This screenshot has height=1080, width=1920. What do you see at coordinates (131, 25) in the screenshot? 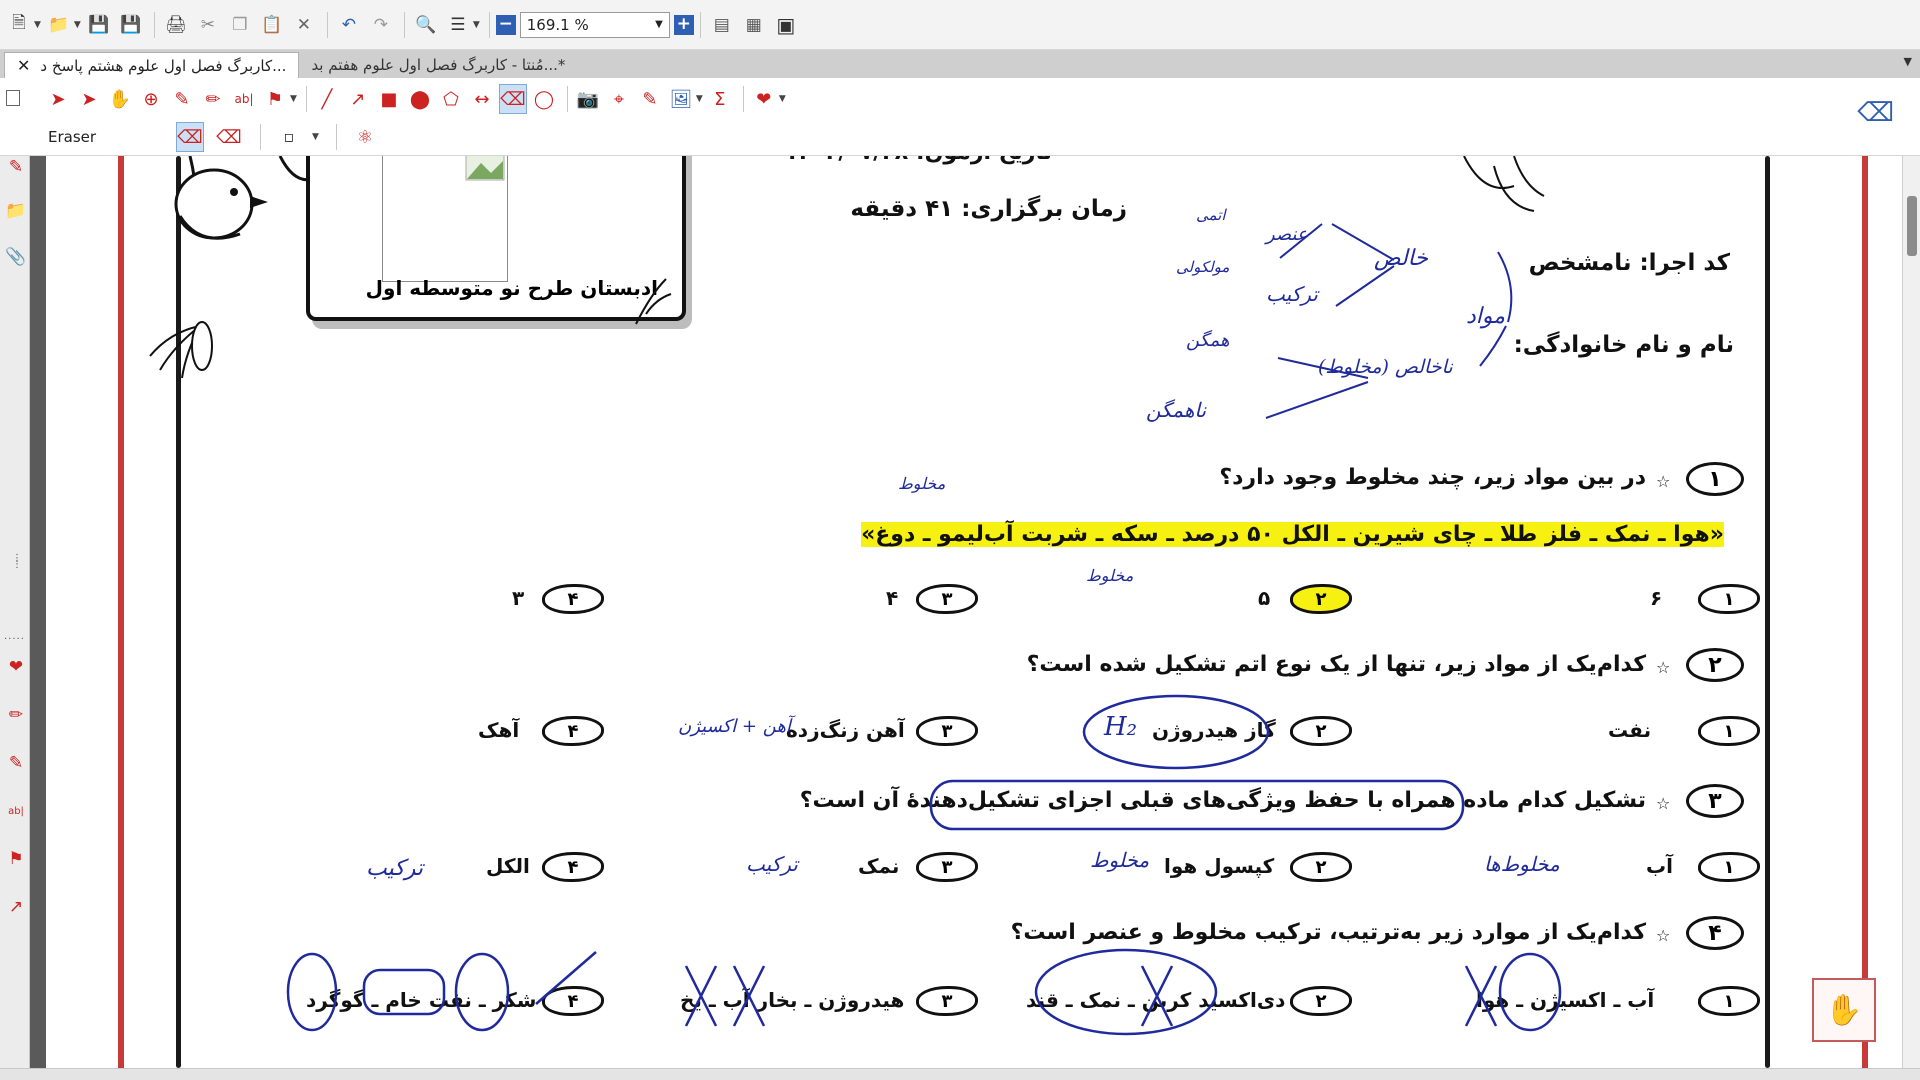
I see `save-all-icon: 💾` at bounding box center [131, 25].